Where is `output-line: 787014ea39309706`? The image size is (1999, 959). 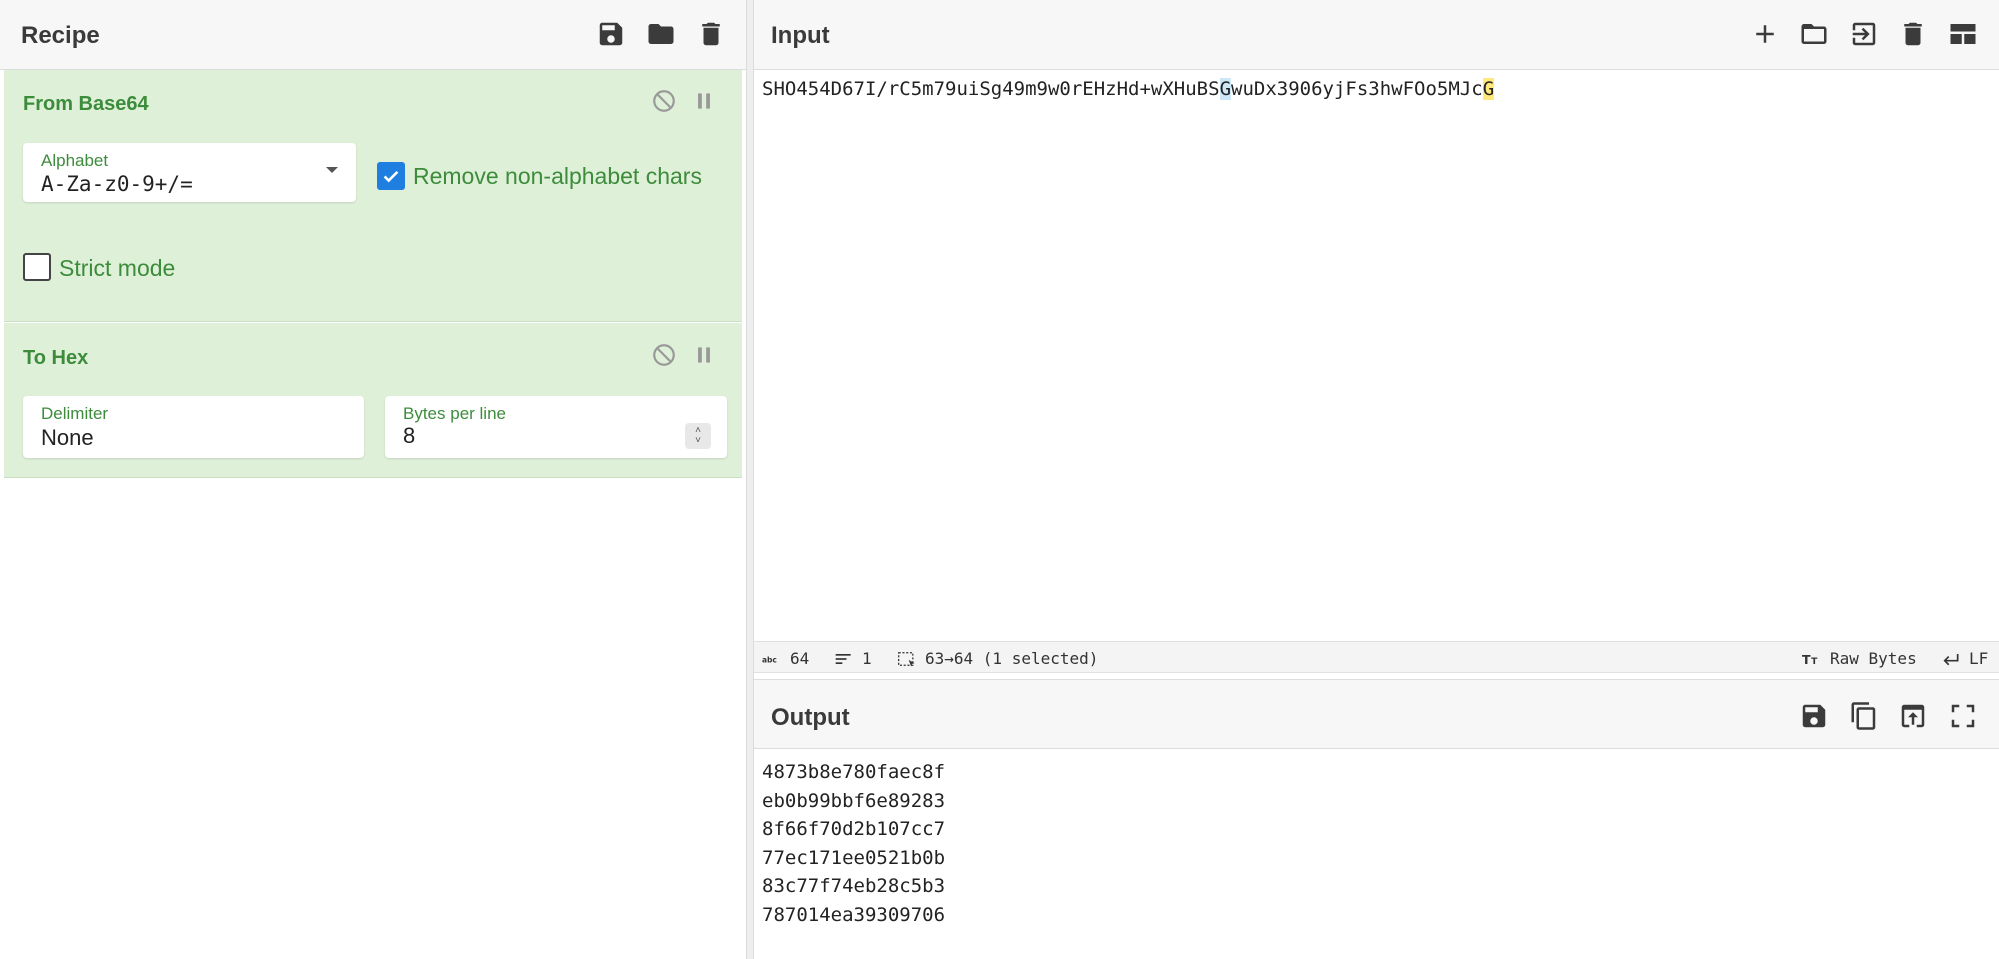 output-line: 787014ea39309706 is located at coordinates (854, 914).